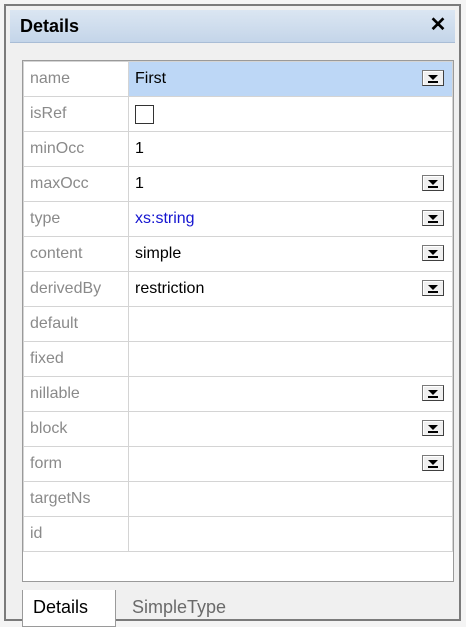 The image size is (466, 627). I want to click on property-row-default: default, so click(238, 324).